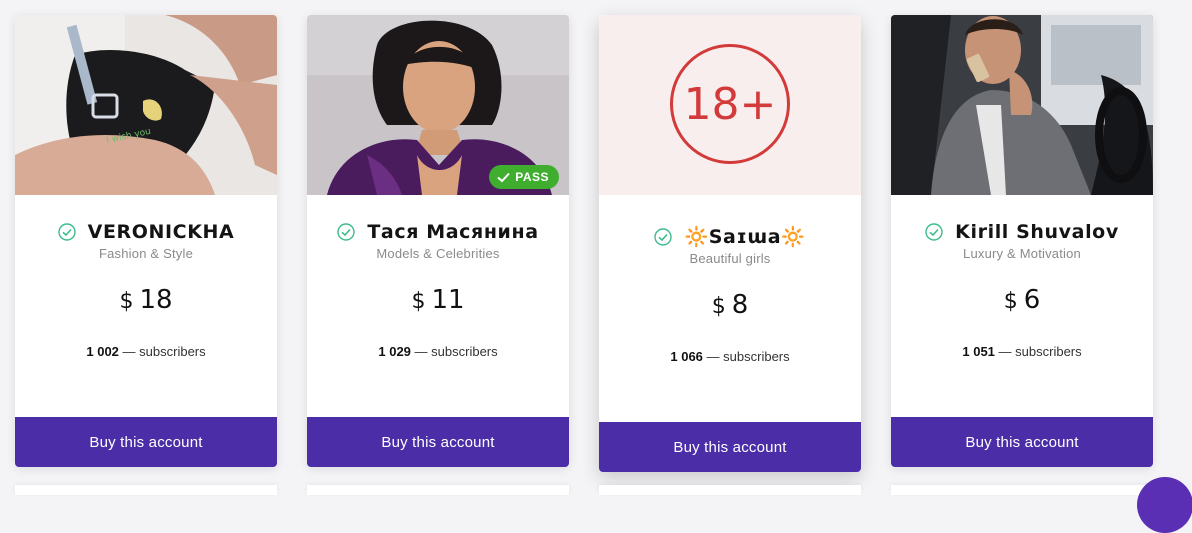 This screenshot has height=533, width=1192. Describe the element at coordinates (448, 300) in the screenshot. I see `price-value: 11` at that location.